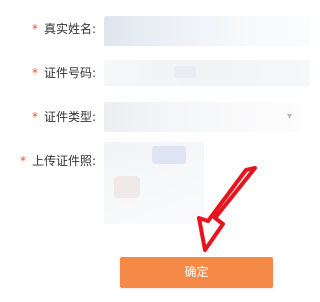 The width and height of the screenshot is (320, 302). I want to click on id-number-input, so click(207, 73).